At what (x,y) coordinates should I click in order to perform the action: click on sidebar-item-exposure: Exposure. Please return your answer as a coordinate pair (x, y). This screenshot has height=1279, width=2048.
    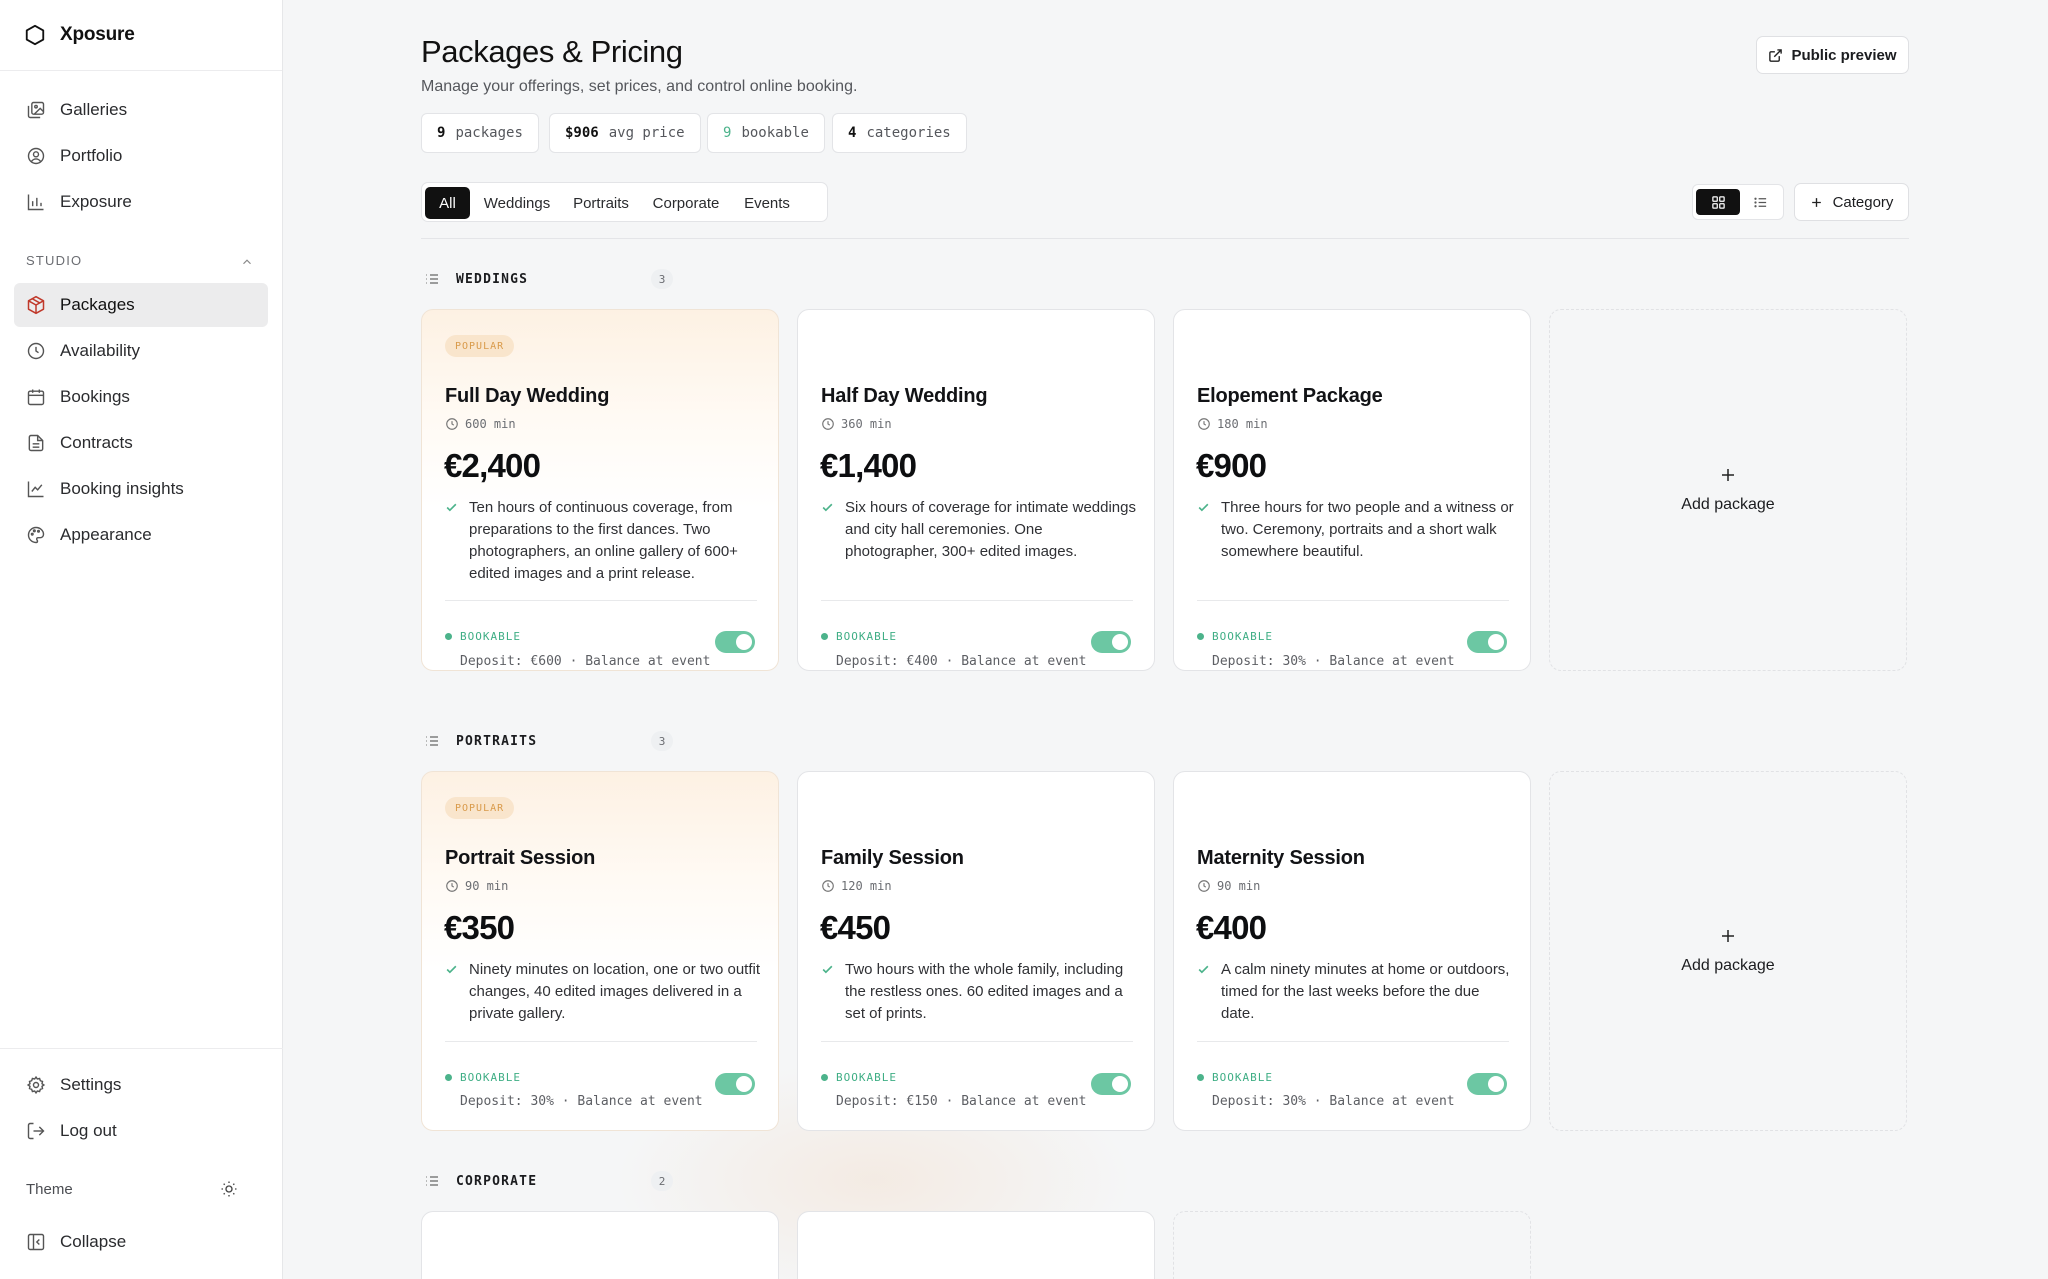
    Looking at the image, I should click on (141, 202).